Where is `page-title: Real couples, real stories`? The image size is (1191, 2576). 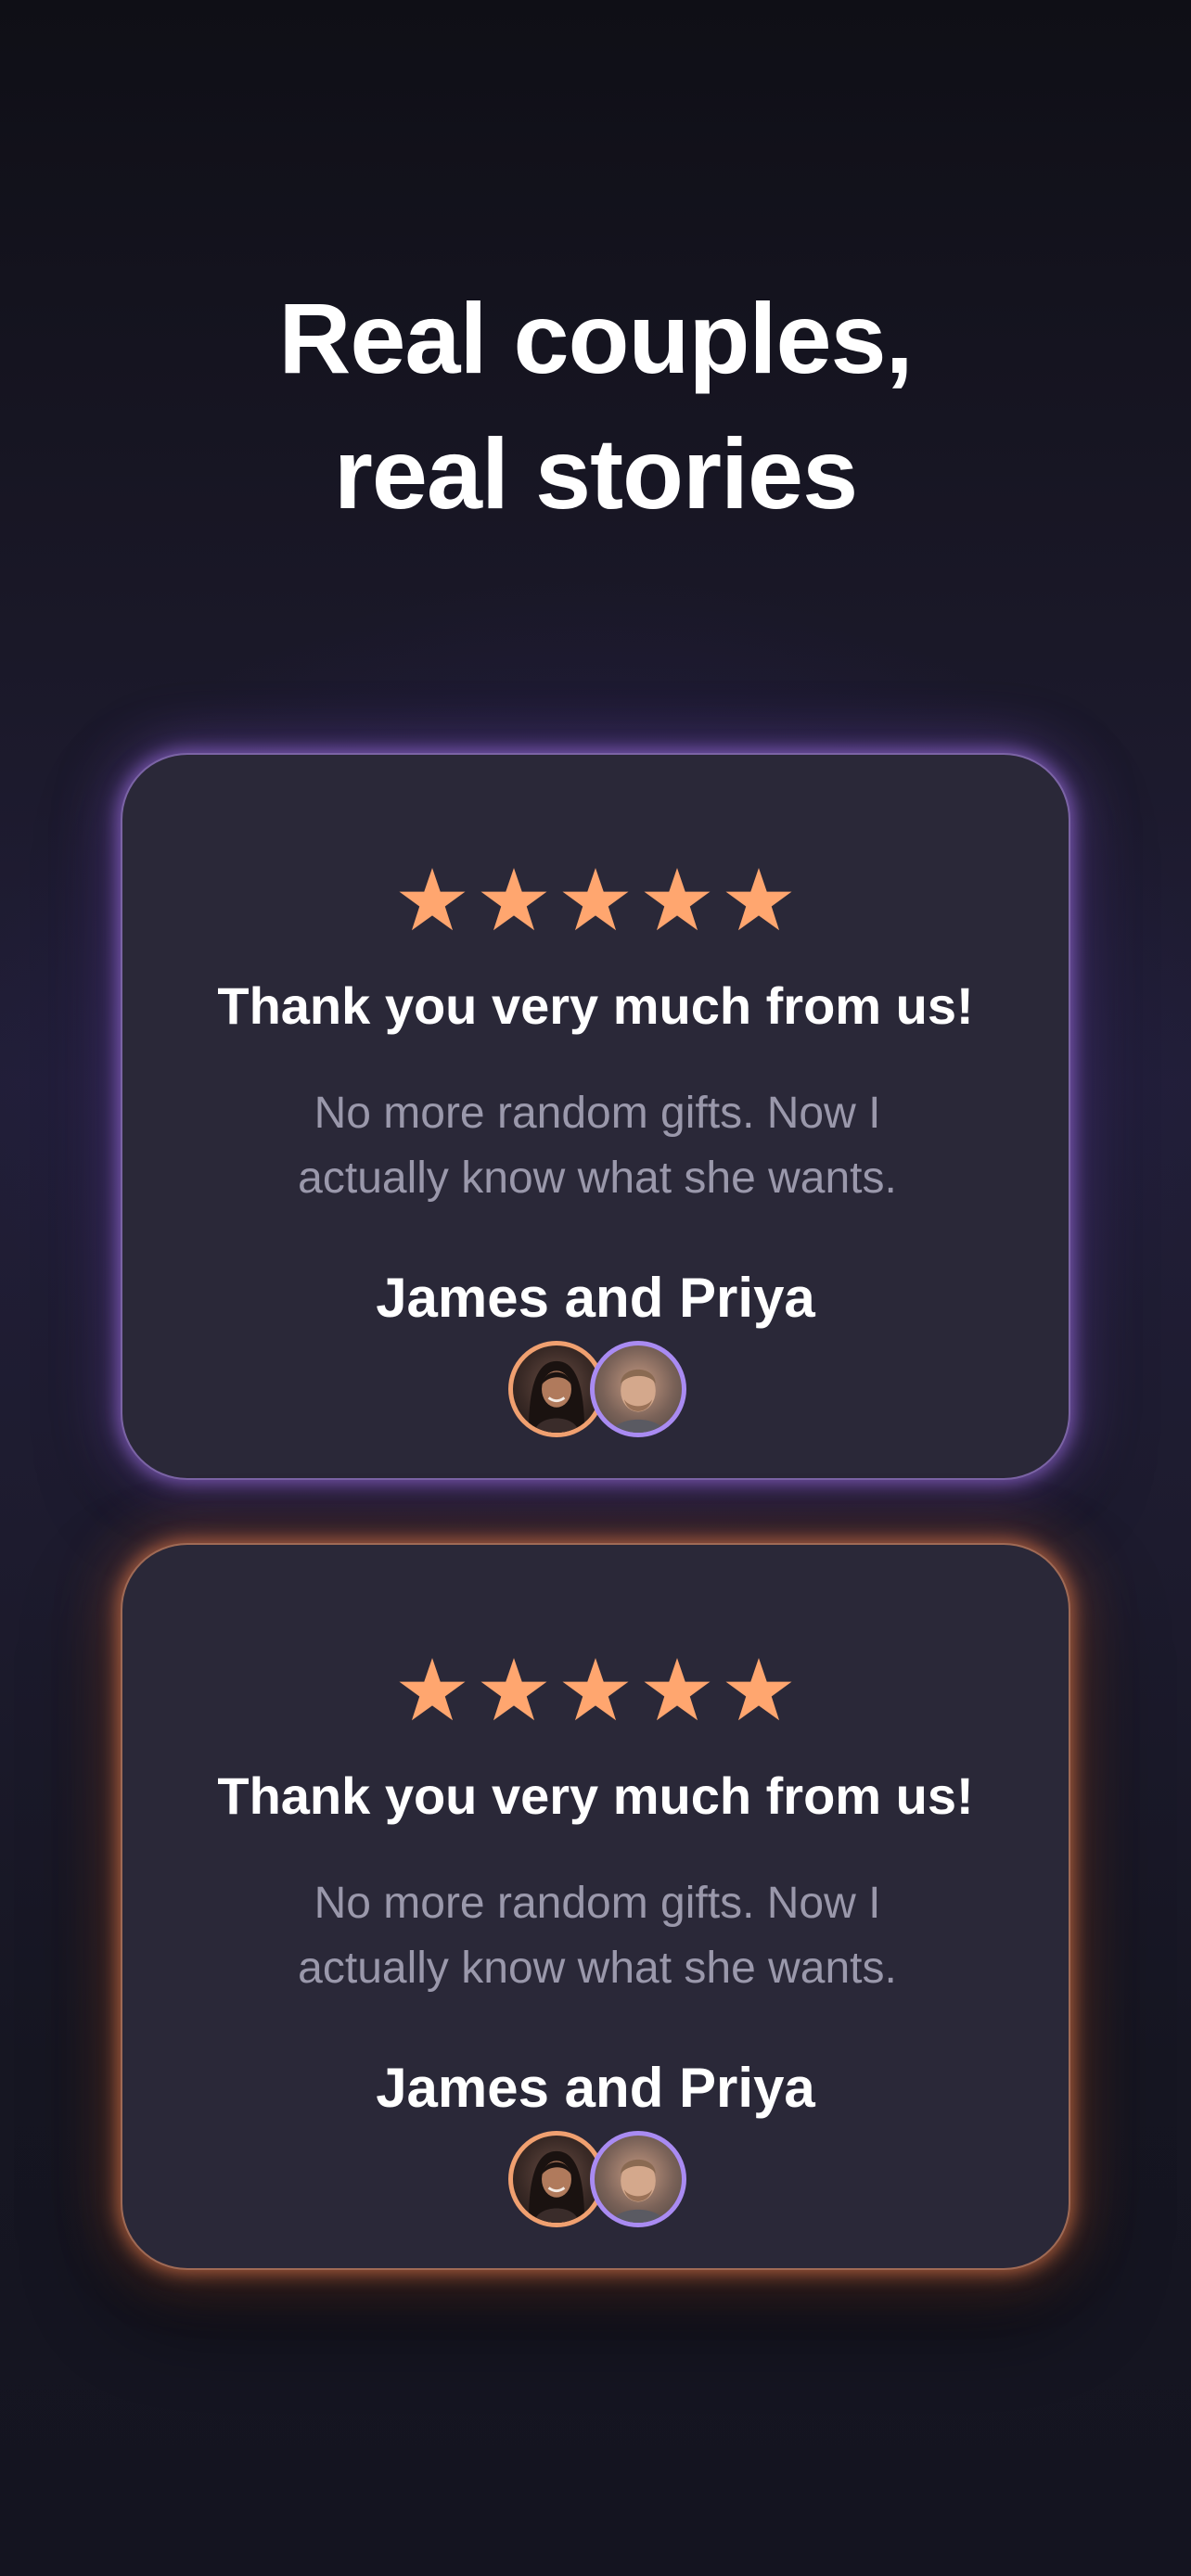
page-title: Real couples, real stories is located at coordinates (595, 406).